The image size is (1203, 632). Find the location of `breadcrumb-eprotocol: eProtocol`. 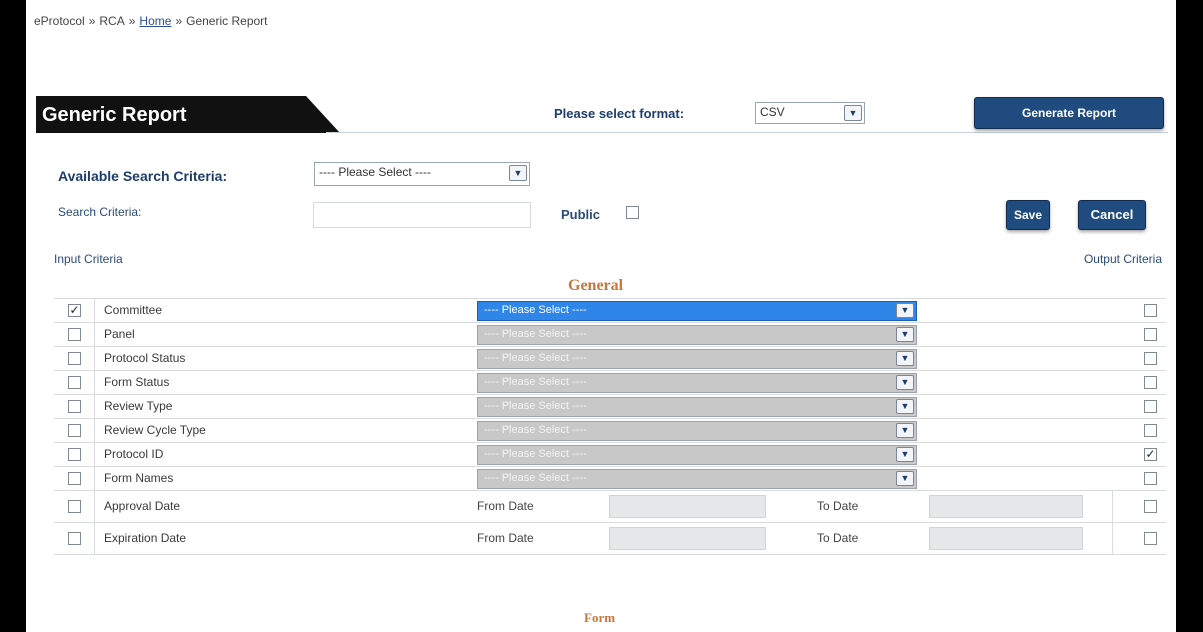

breadcrumb-eprotocol: eProtocol is located at coordinates (59, 21).